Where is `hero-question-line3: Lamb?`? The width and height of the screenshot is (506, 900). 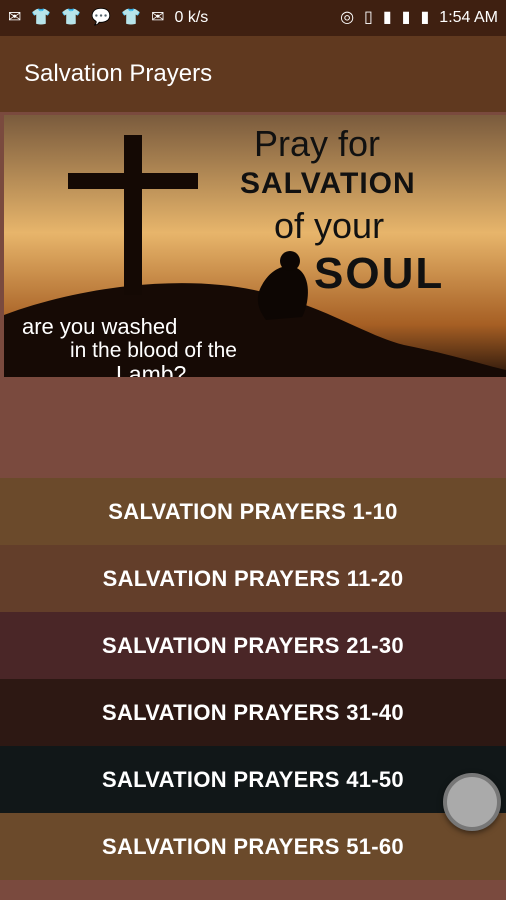
hero-question-line3: Lamb? is located at coordinates (151, 369).